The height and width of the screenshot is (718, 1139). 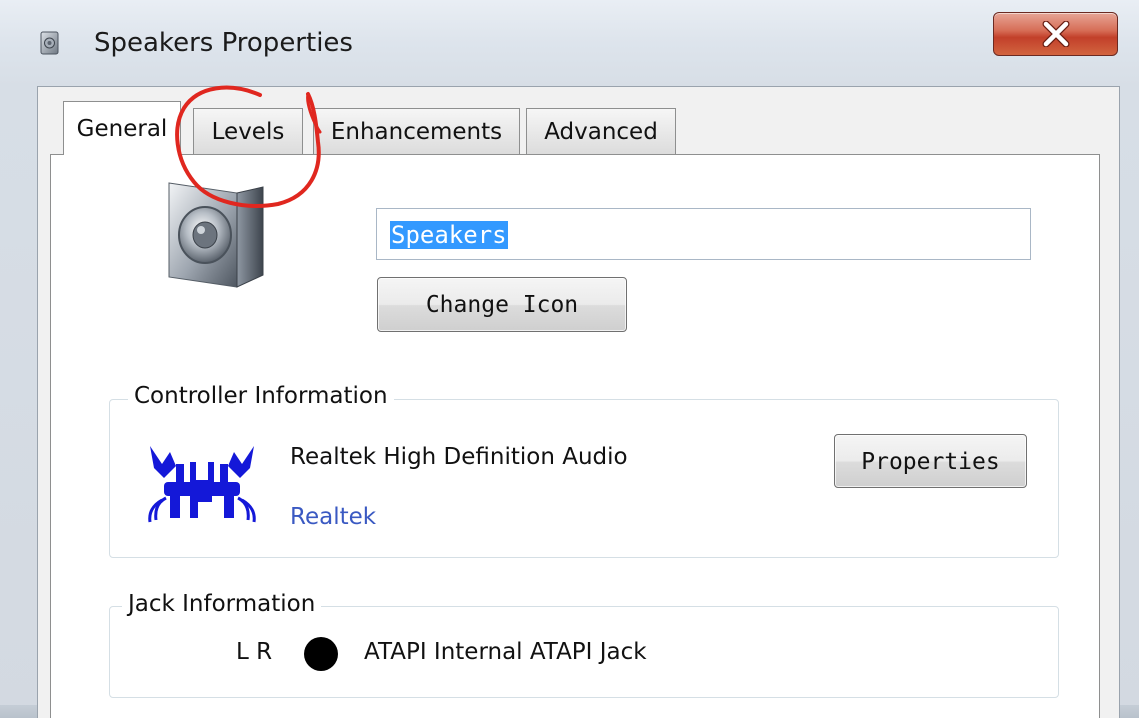 I want to click on jack-channels: L R, so click(x=254, y=652).